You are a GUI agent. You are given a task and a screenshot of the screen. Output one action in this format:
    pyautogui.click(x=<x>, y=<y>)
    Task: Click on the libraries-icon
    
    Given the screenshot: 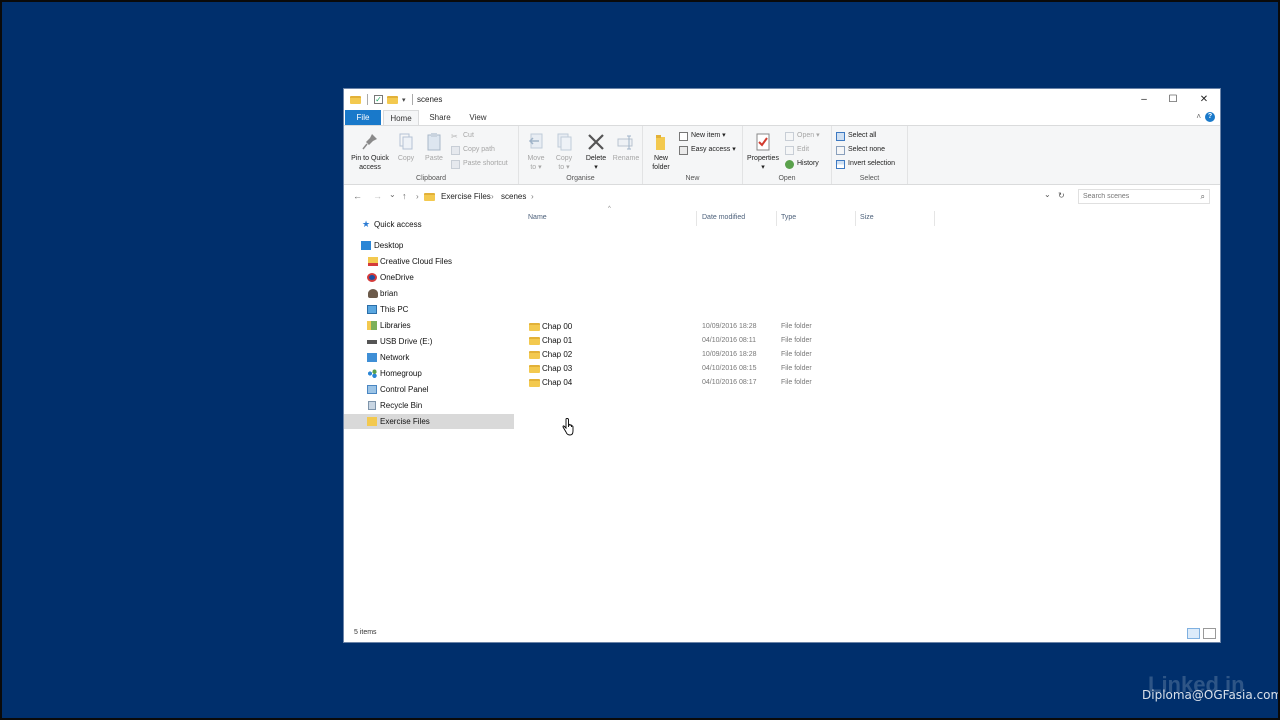 What is the action you would take?
    pyautogui.click(x=372, y=325)
    